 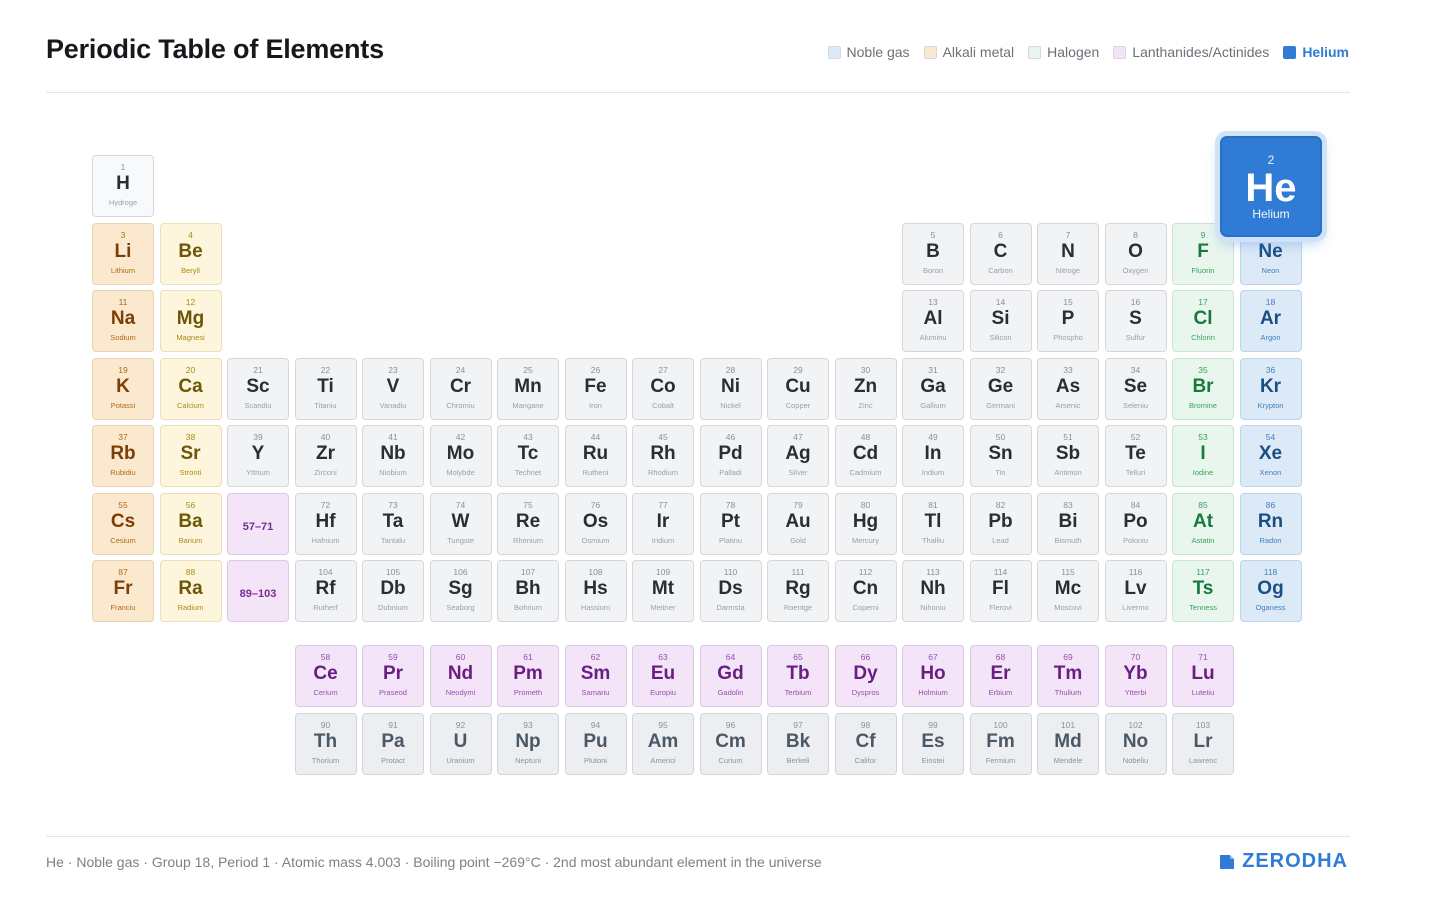 What do you see at coordinates (1000, 253) in the screenshot?
I see `element-cell-c: 6 C Carbon` at bounding box center [1000, 253].